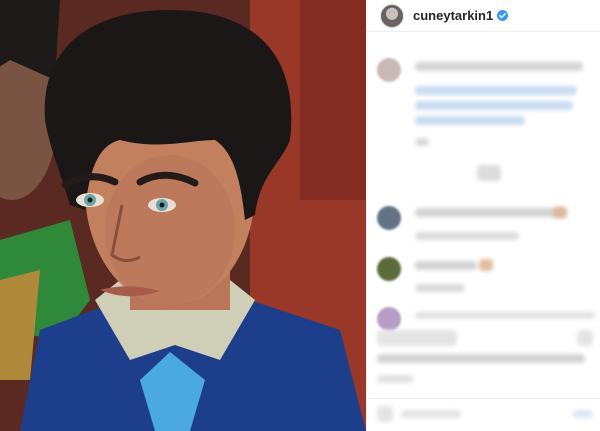  I want to click on load-more-icon, so click(489, 173).